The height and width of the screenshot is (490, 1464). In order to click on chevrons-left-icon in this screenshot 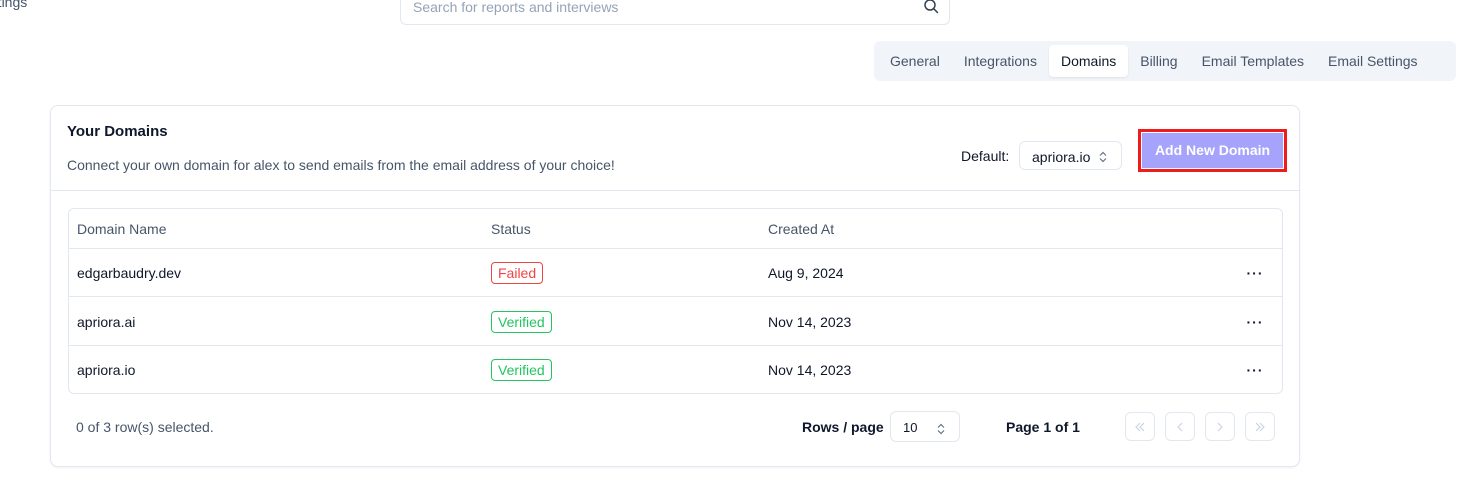, I will do `click(1140, 427)`.